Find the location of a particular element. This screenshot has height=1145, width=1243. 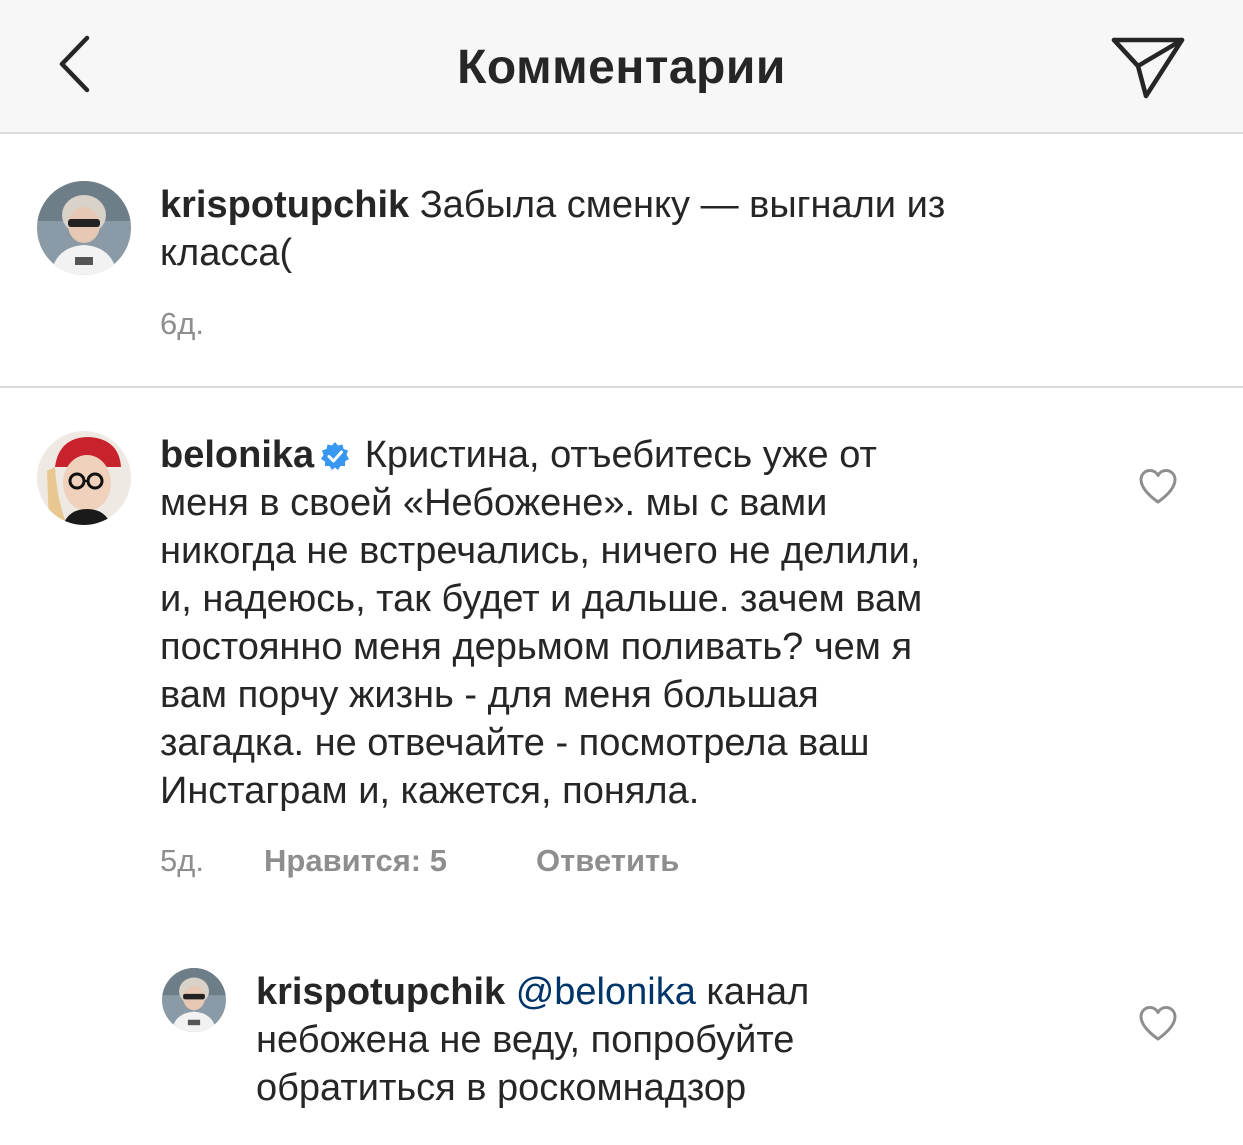

reply-button: Ответить is located at coordinates (607, 861).